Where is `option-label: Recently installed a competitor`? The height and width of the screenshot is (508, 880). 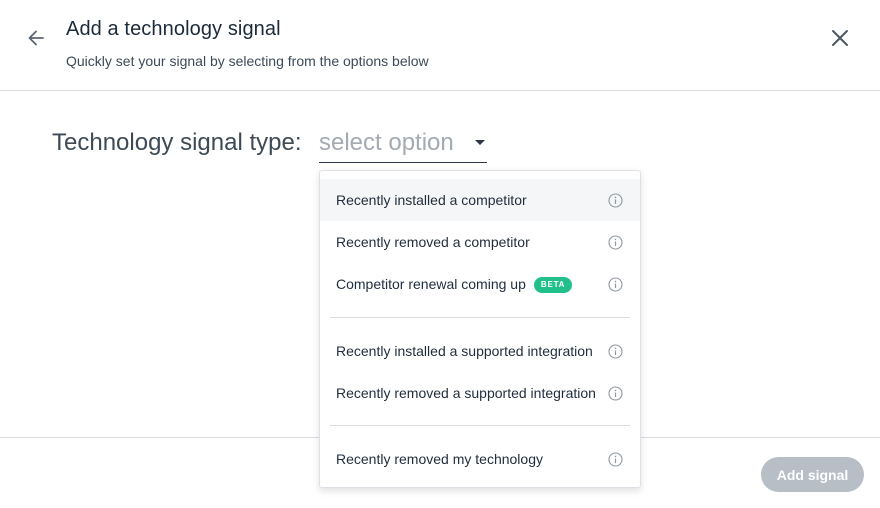 option-label: Recently installed a competitor is located at coordinates (431, 200).